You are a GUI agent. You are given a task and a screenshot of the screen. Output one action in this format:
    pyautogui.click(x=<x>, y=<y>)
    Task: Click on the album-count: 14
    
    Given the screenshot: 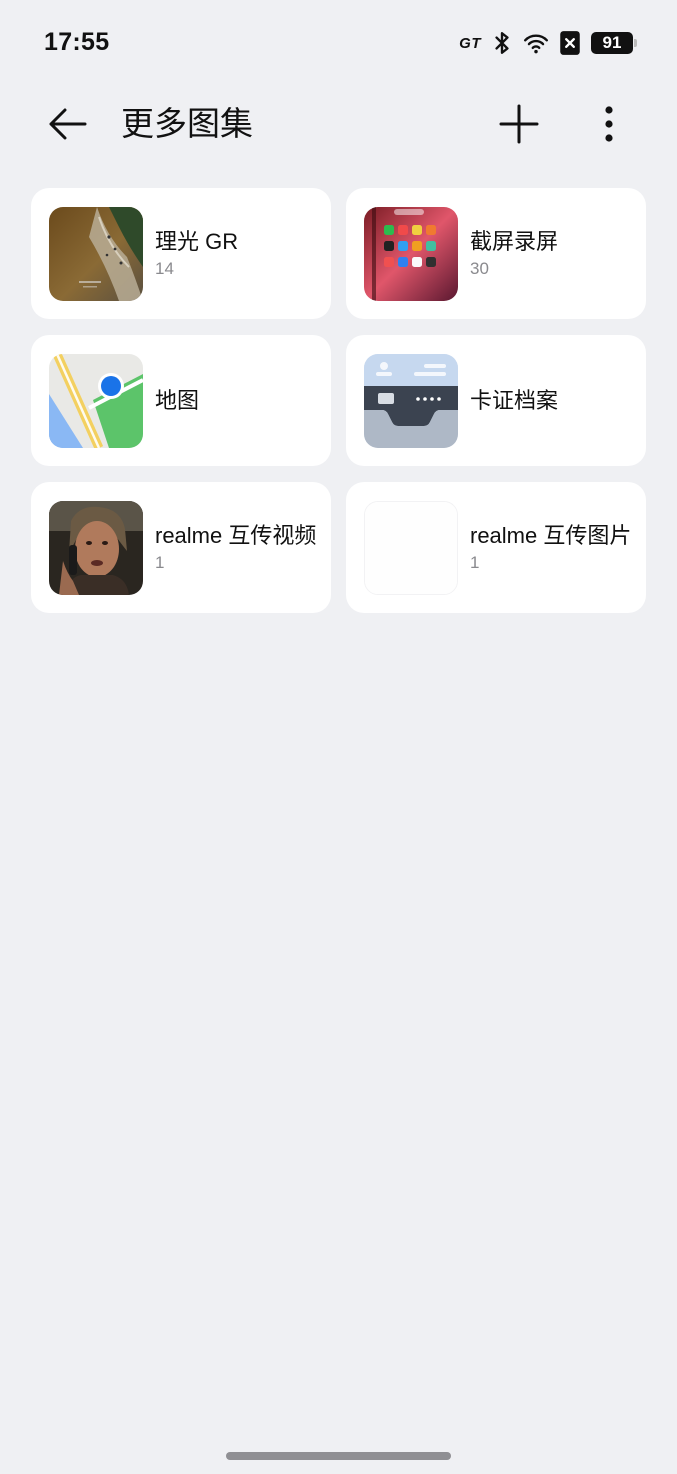 What is the action you would take?
    pyautogui.click(x=164, y=268)
    